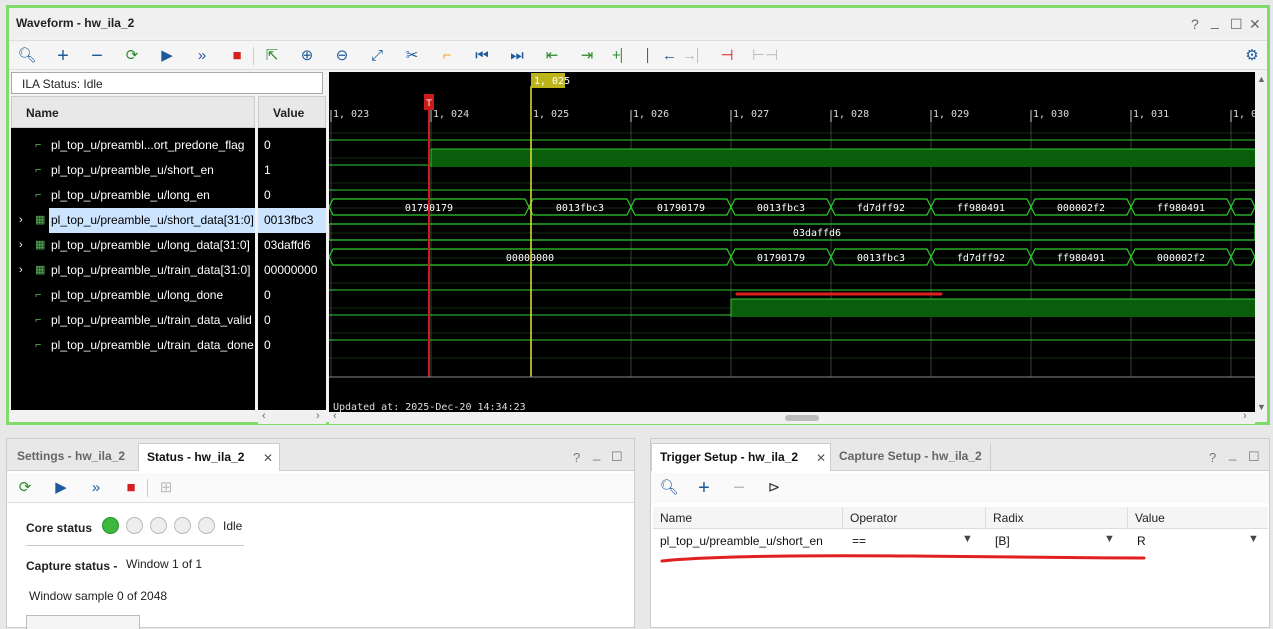 This screenshot has height=629, width=1273. Describe the element at coordinates (133, 320) in the screenshot. I see `signal-row: ⌐ pl_top_u/preamble_u/train_data_valid` at that location.